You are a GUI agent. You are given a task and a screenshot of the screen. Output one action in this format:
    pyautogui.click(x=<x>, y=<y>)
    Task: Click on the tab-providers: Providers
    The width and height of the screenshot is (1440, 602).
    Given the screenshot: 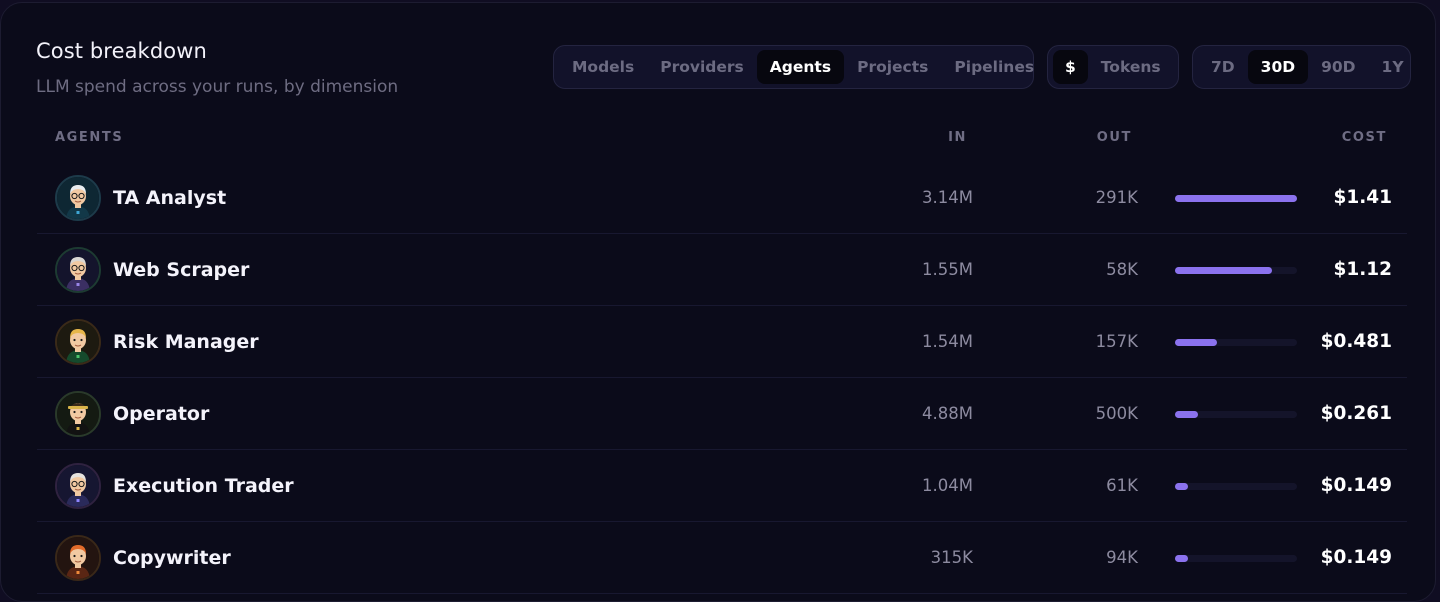 What is the action you would take?
    pyautogui.click(x=702, y=67)
    